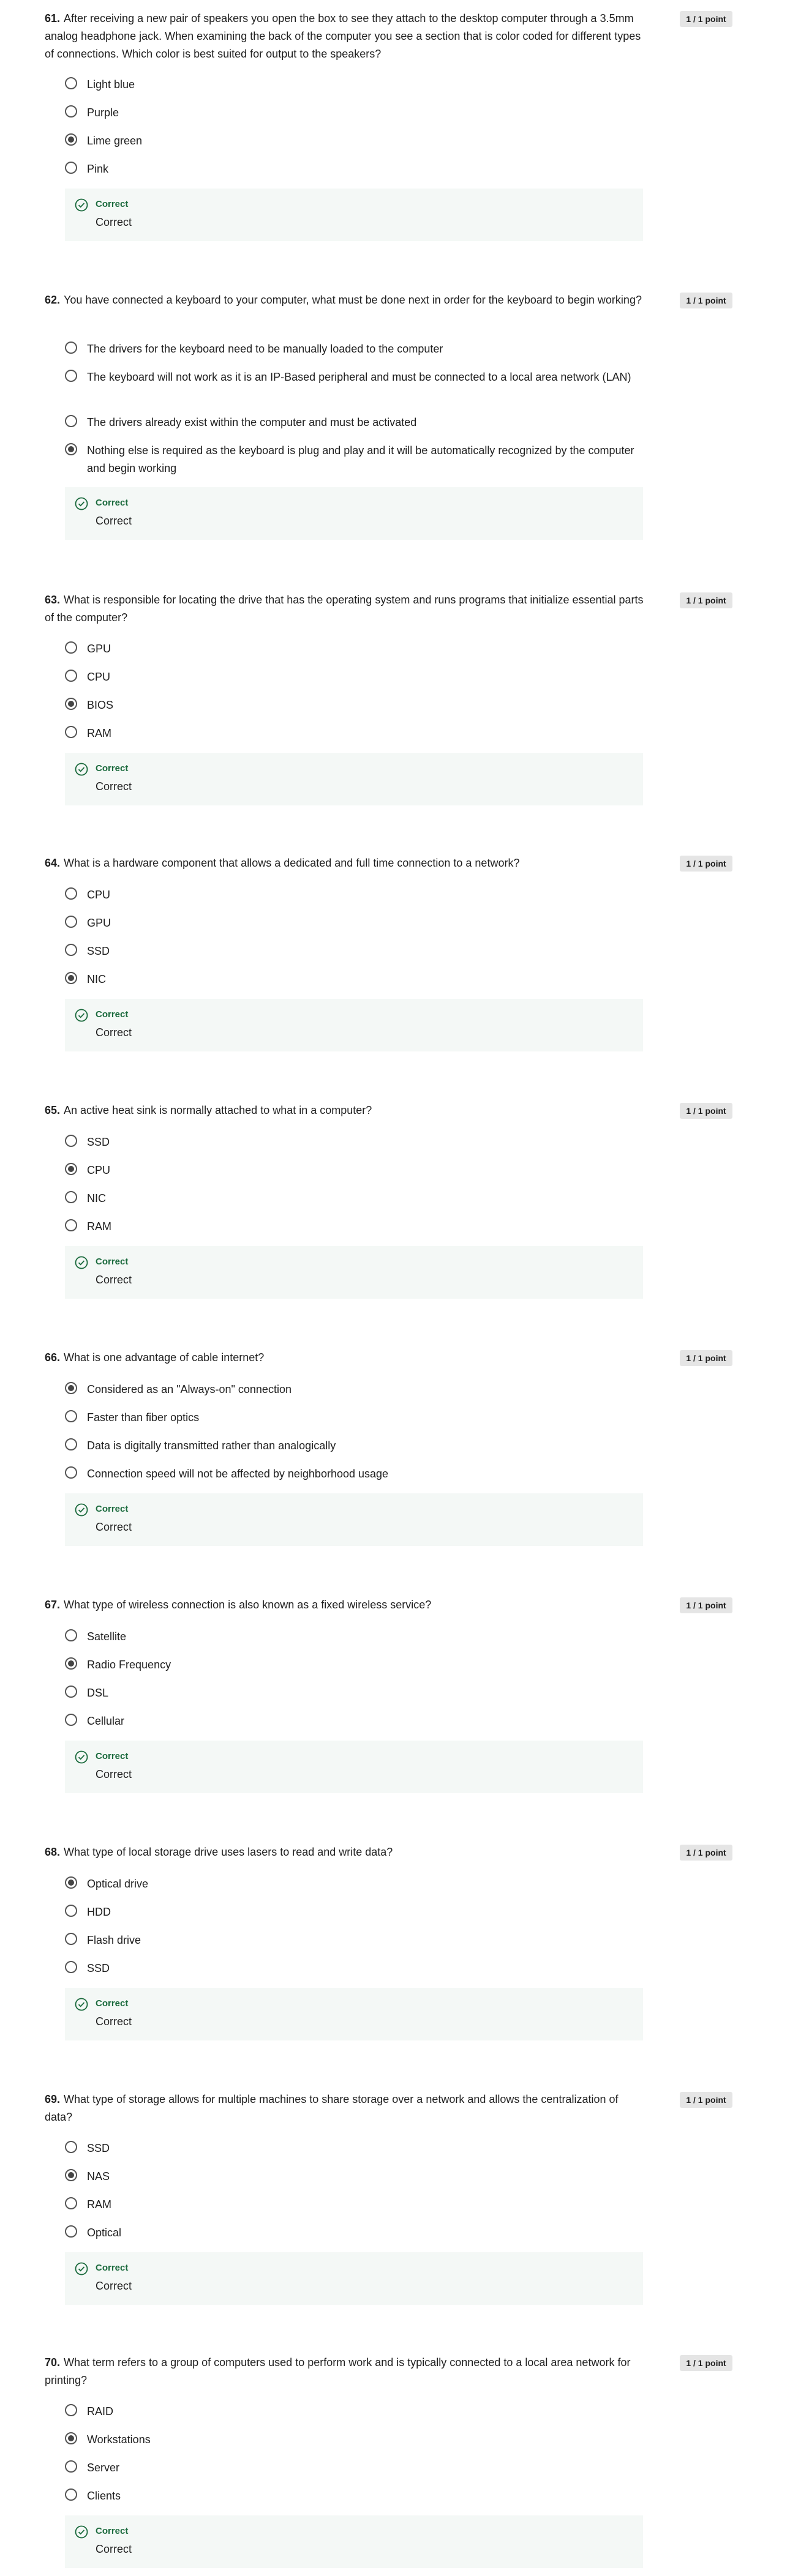 Image resolution: width=790 pixels, height=2576 pixels. I want to click on answer-option-selected: NIC, so click(349, 980).